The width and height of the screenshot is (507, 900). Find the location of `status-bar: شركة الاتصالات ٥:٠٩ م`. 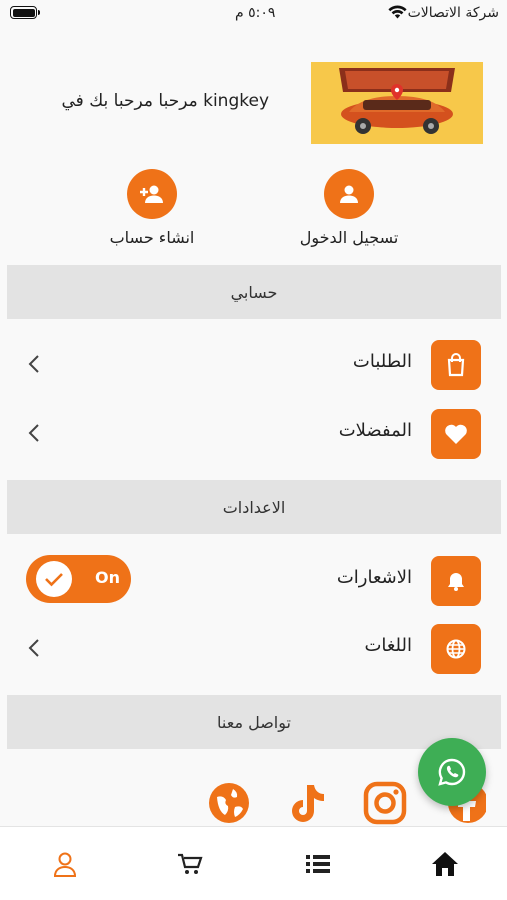

status-bar: شركة الاتصالات ٥:٠٩ م is located at coordinates (253, 15).